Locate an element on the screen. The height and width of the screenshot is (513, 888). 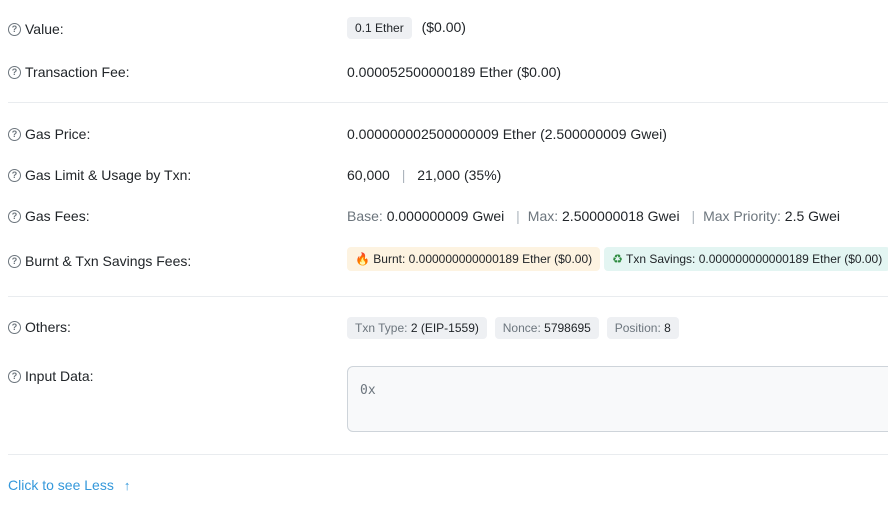
input-label: Input Data: is located at coordinates (59, 376).